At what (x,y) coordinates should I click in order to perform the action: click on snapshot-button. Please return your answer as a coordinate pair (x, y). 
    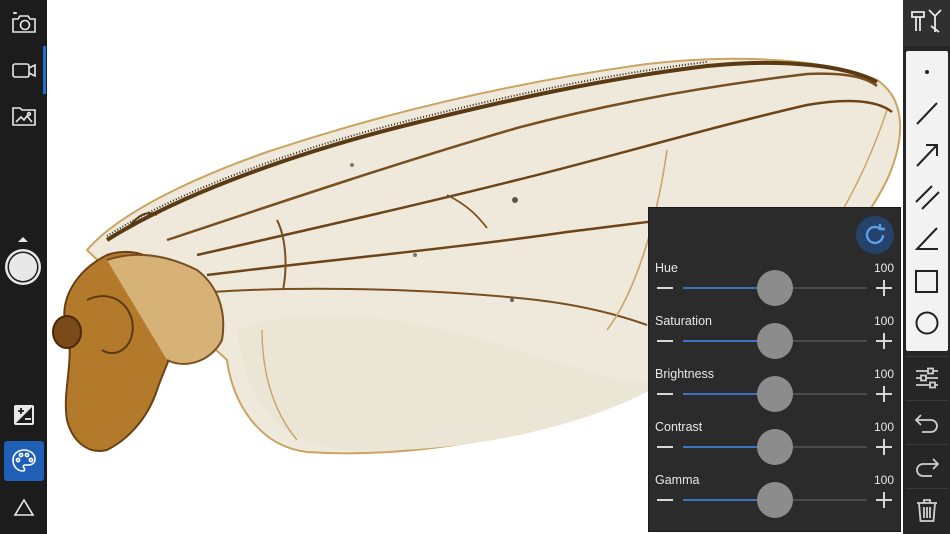
    Looking at the image, I should click on (24, 23).